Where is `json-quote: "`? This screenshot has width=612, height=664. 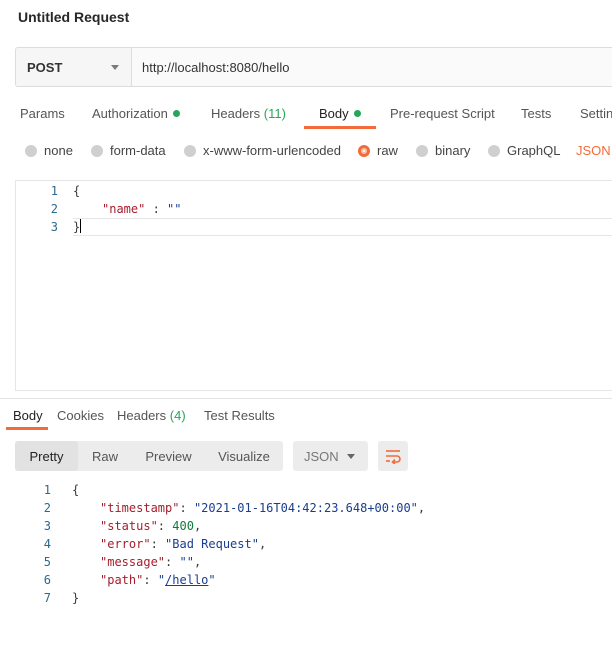 json-quote: " is located at coordinates (212, 580).